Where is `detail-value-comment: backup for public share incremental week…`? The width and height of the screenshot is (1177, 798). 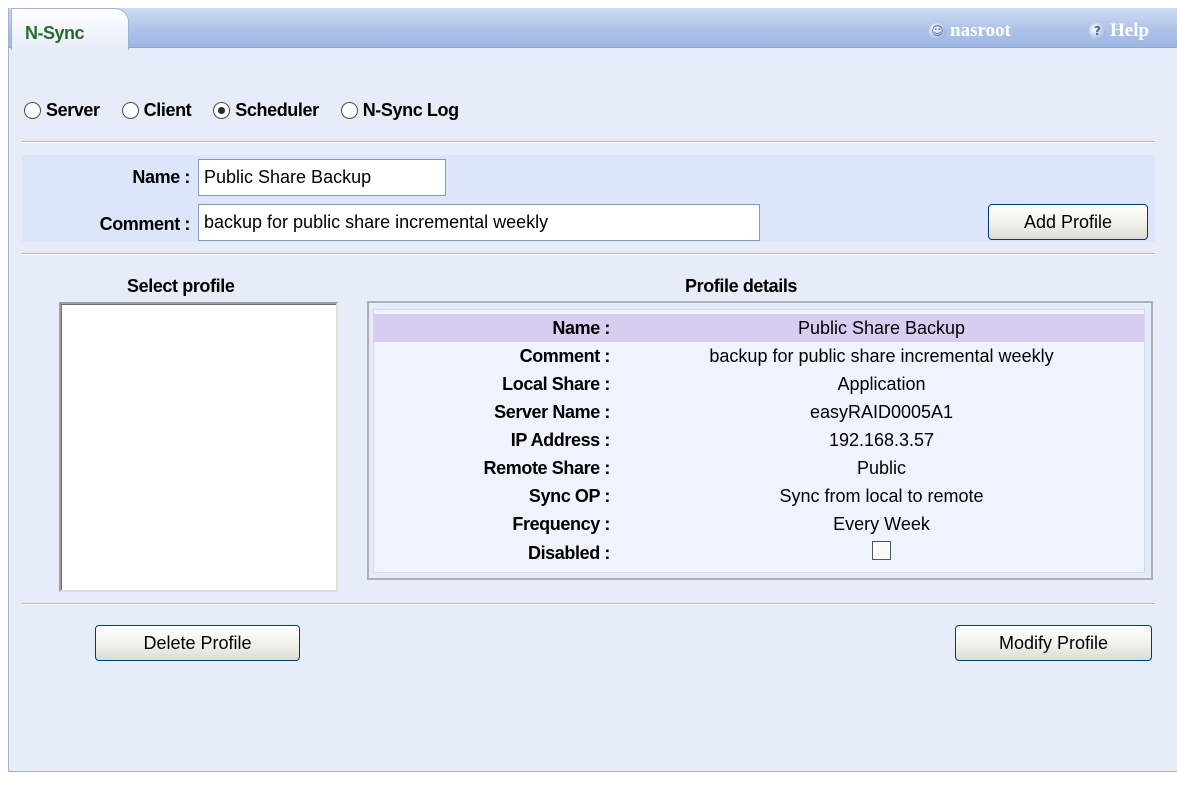
detail-value-comment: backup for public share incremental week… is located at coordinates (881, 355).